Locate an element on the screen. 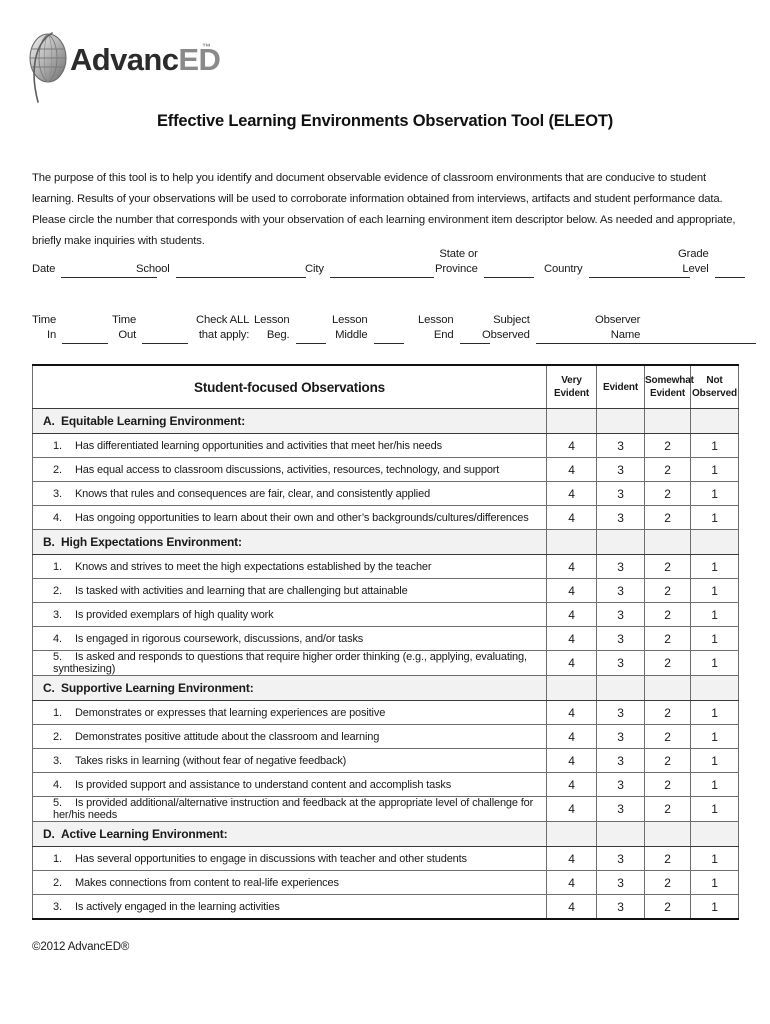  field-country: Country is located at coordinates (617, 270).